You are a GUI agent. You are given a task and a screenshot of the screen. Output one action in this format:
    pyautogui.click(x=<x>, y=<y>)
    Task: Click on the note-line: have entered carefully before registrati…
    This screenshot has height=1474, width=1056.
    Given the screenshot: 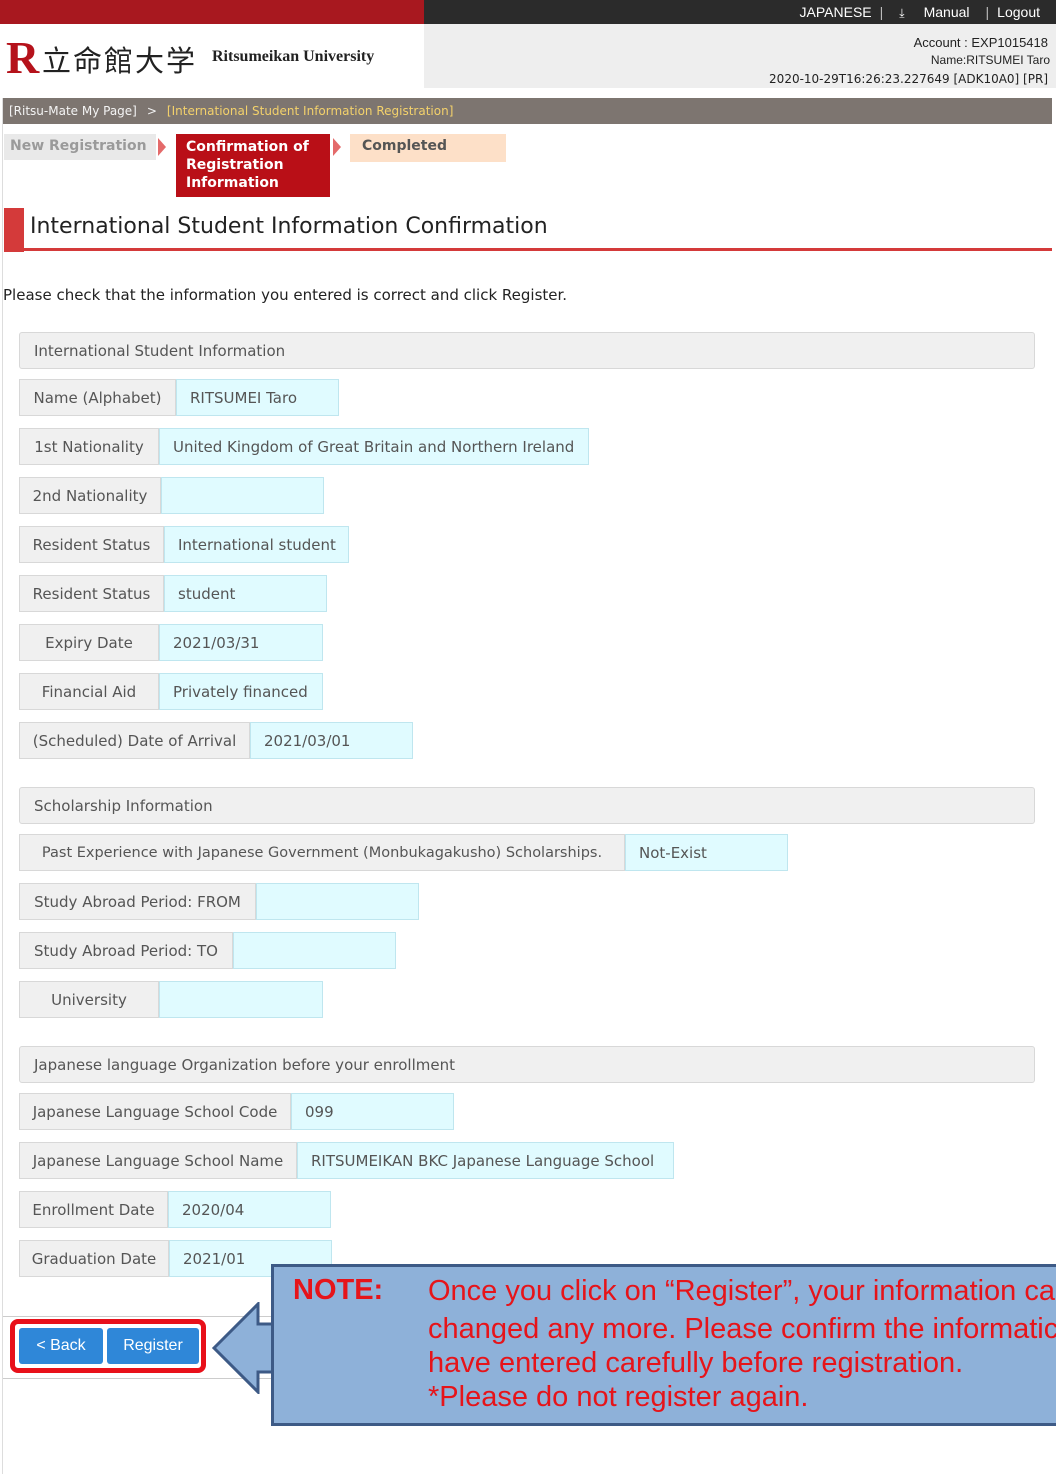 What is the action you would take?
    pyautogui.click(x=696, y=1363)
    